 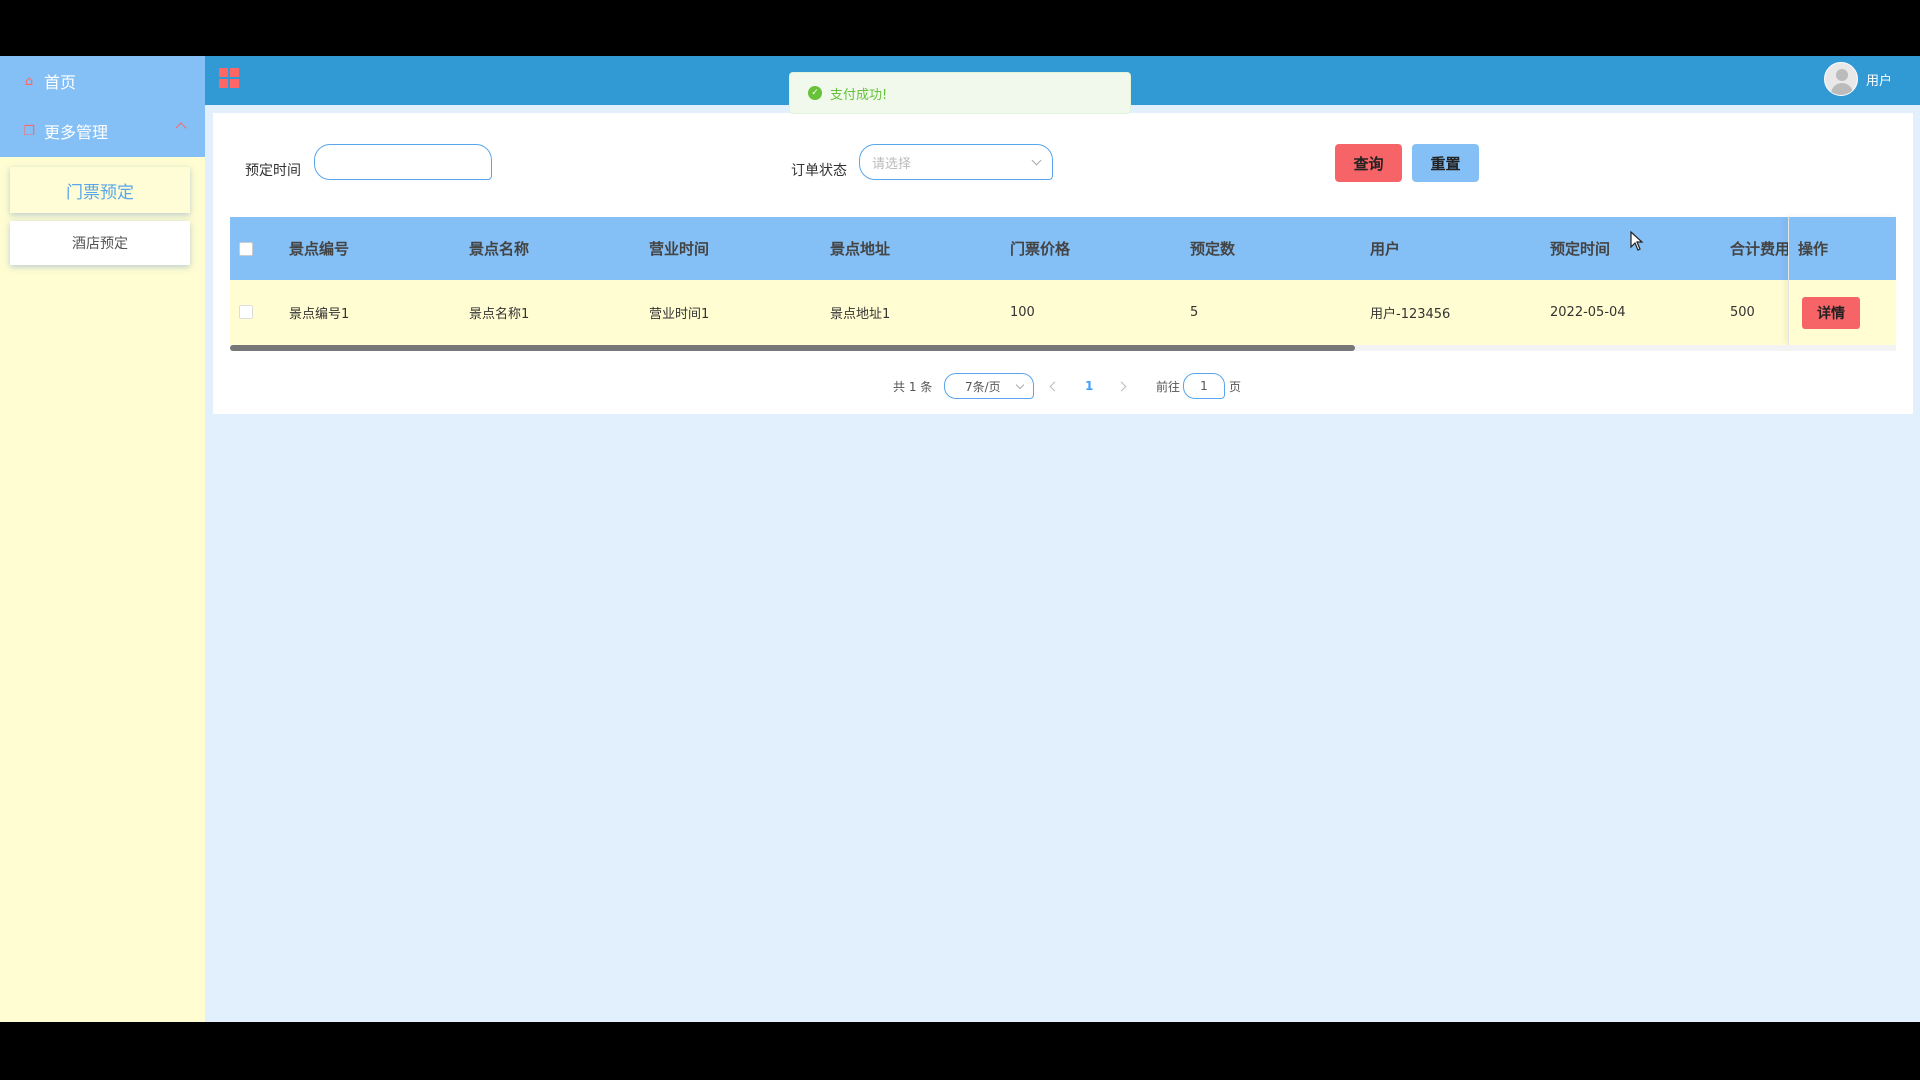 I want to click on column-header: 景点地址, so click(x=860, y=249).